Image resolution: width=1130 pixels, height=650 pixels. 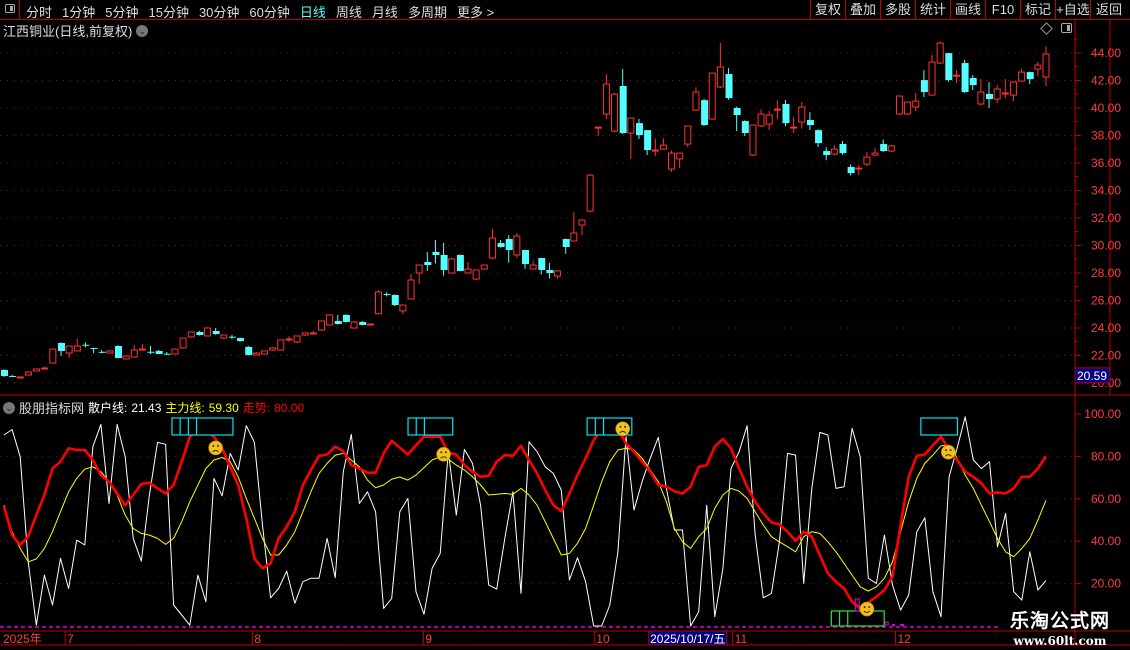 I want to click on retail-line-label: 散户线:, so click(x=108, y=408).